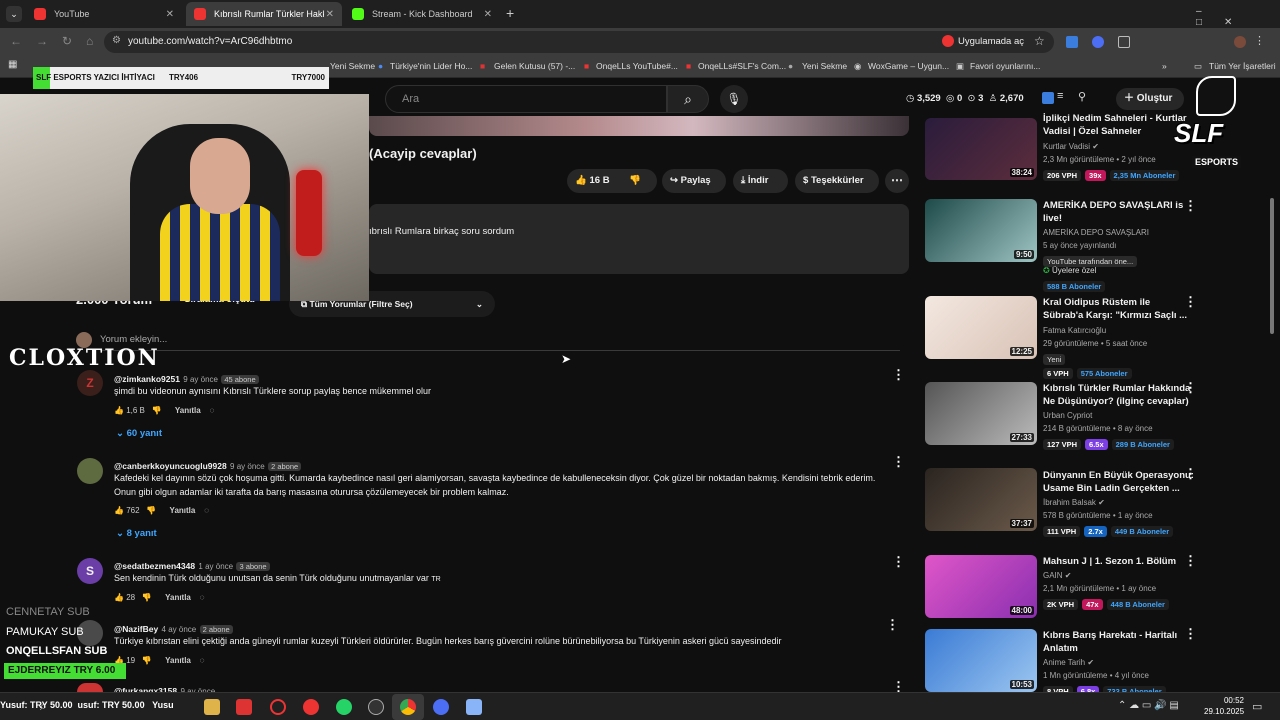 The height and width of the screenshot is (720, 1280). I want to click on related-title: AMERİKA DEPO SAVAŞLARI is live!, so click(1113, 212).